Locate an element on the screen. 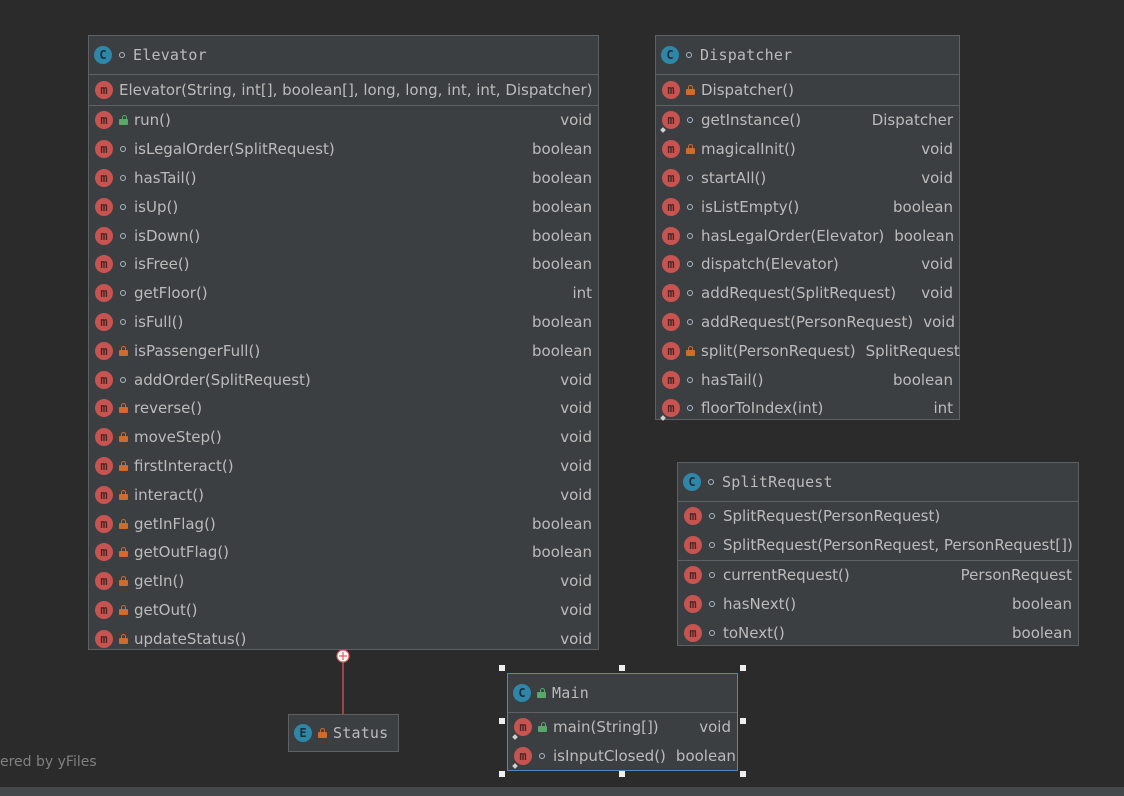 The height and width of the screenshot is (796, 1124). method-signature: getInstance() is located at coordinates (751, 120).